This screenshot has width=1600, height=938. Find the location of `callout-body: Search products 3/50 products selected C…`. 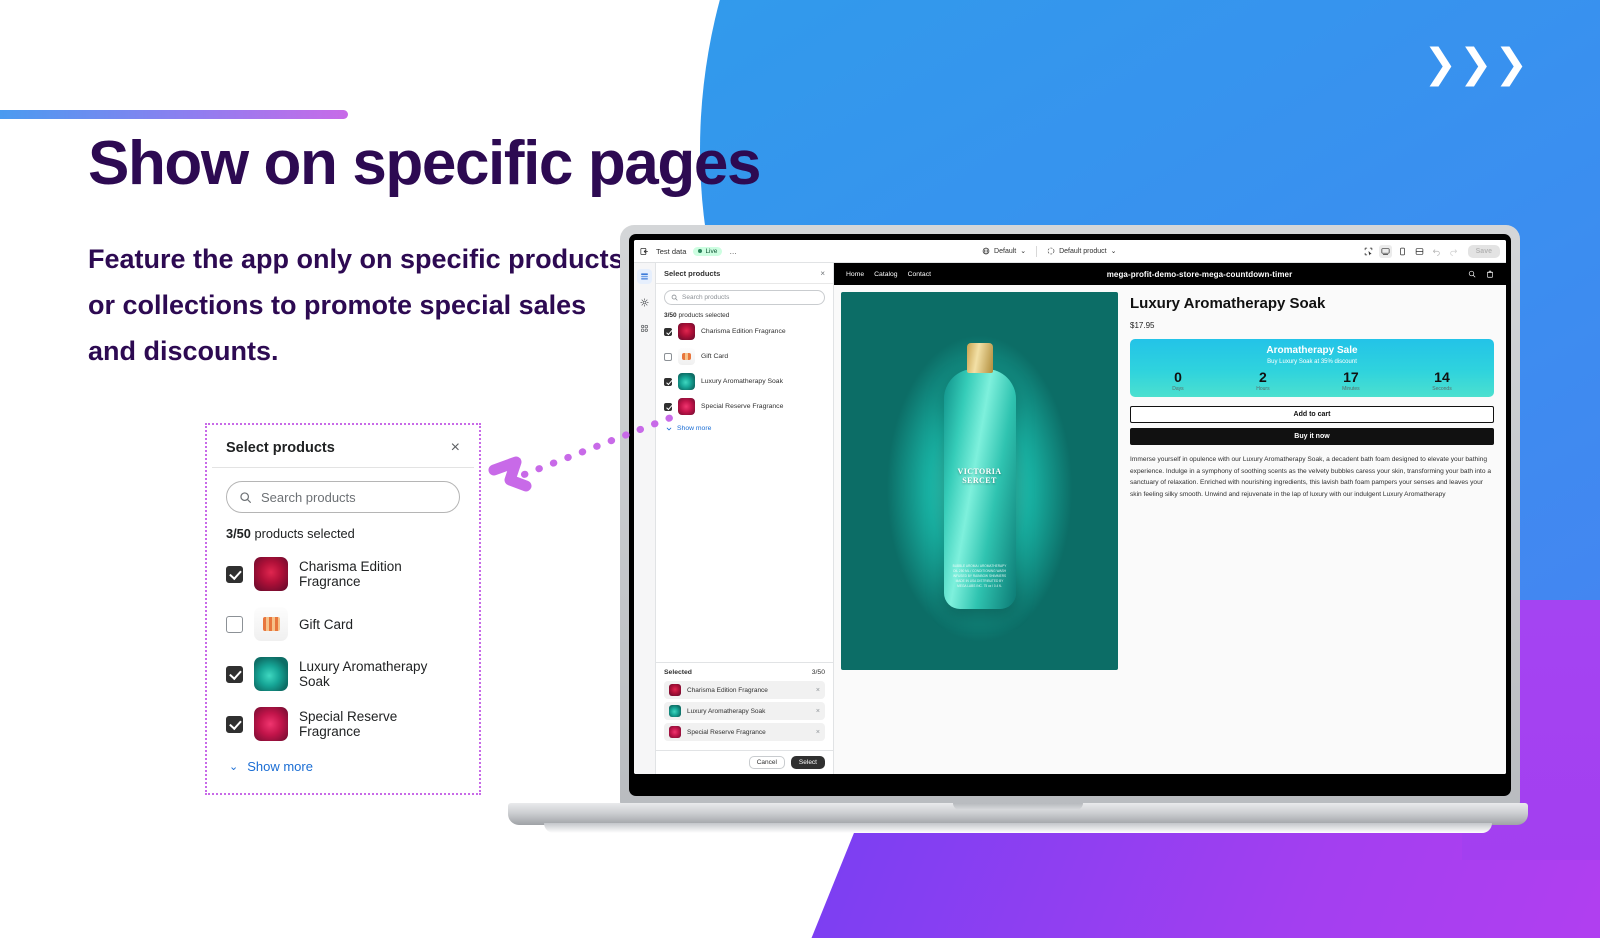

callout-body: Search products 3/50 products selected C… is located at coordinates (343, 621).